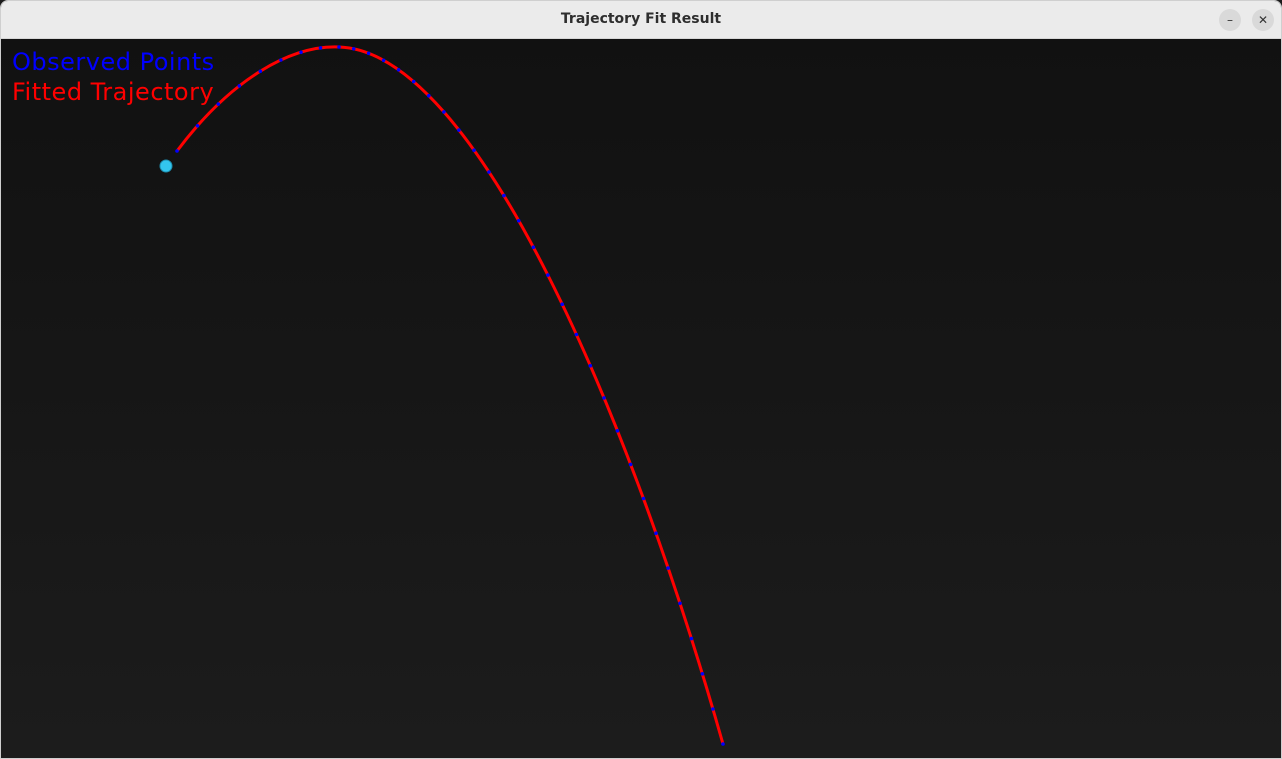  What do you see at coordinates (166, 166) in the screenshot?
I see `start-point-marker` at bounding box center [166, 166].